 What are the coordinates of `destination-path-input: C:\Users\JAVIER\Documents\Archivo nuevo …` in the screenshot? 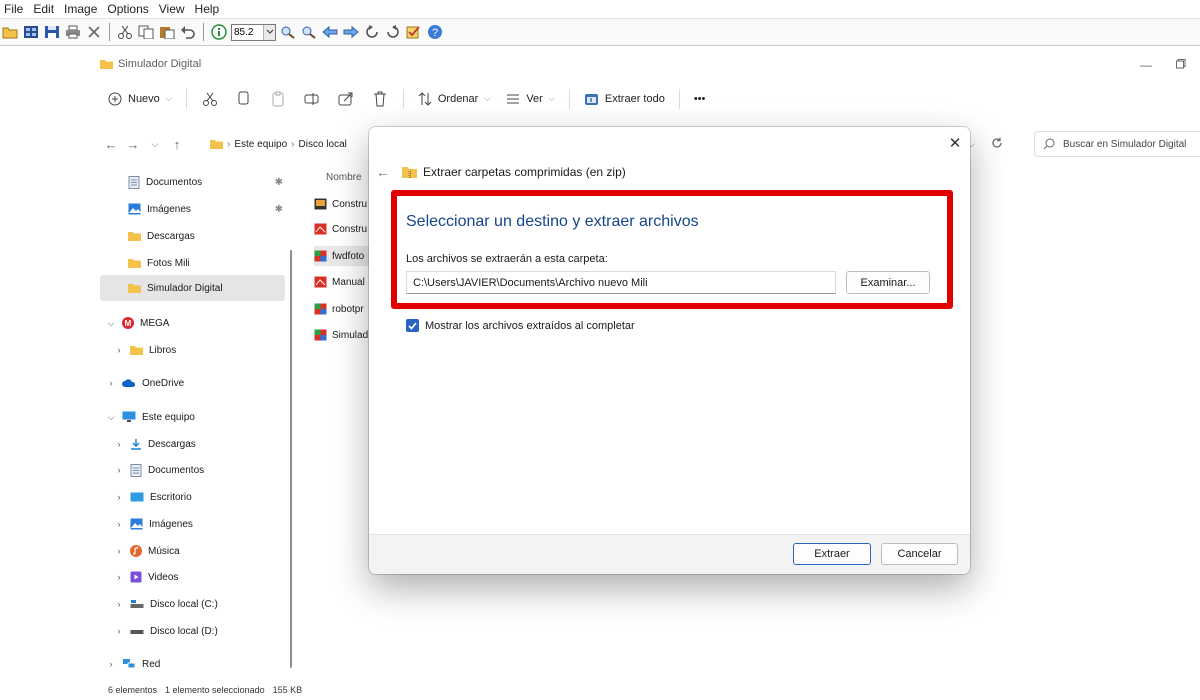 It's located at (621, 282).